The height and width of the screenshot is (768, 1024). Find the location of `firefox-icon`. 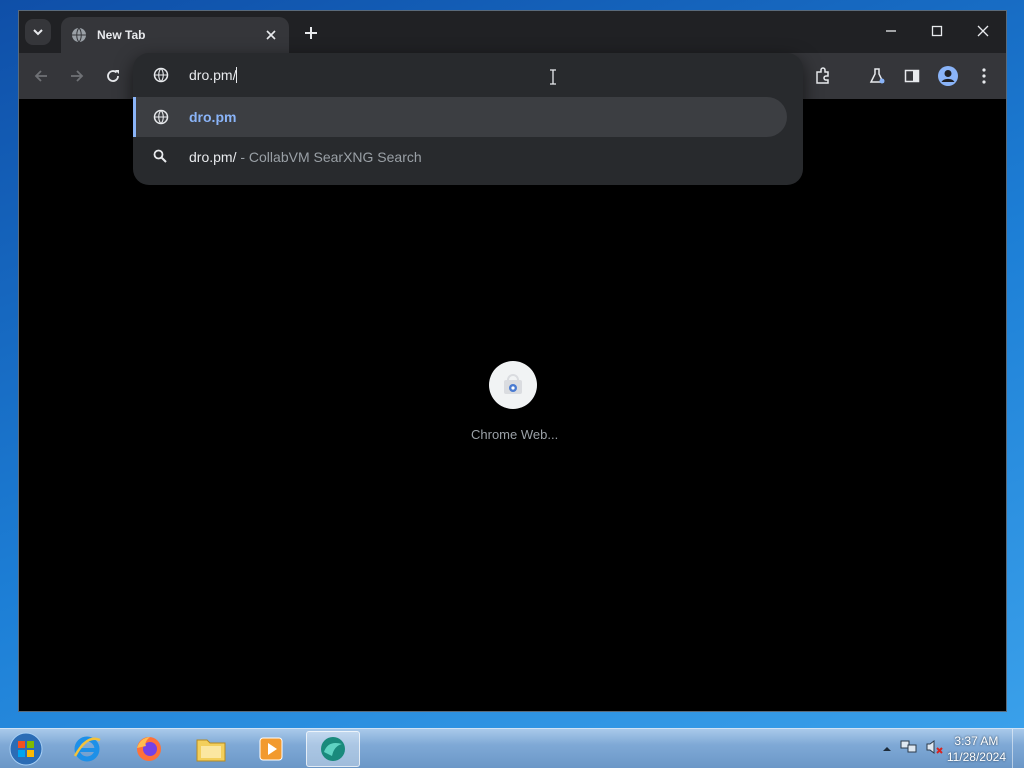

firefox-icon is located at coordinates (149, 749).